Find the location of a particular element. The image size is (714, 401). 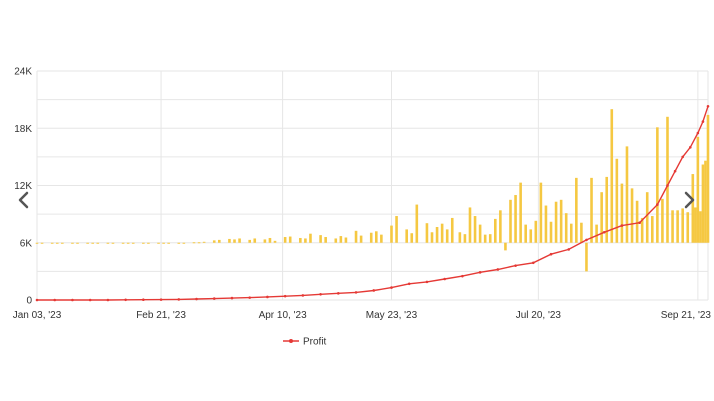

y-tick-label: 0 is located at coordinates (29, 301).